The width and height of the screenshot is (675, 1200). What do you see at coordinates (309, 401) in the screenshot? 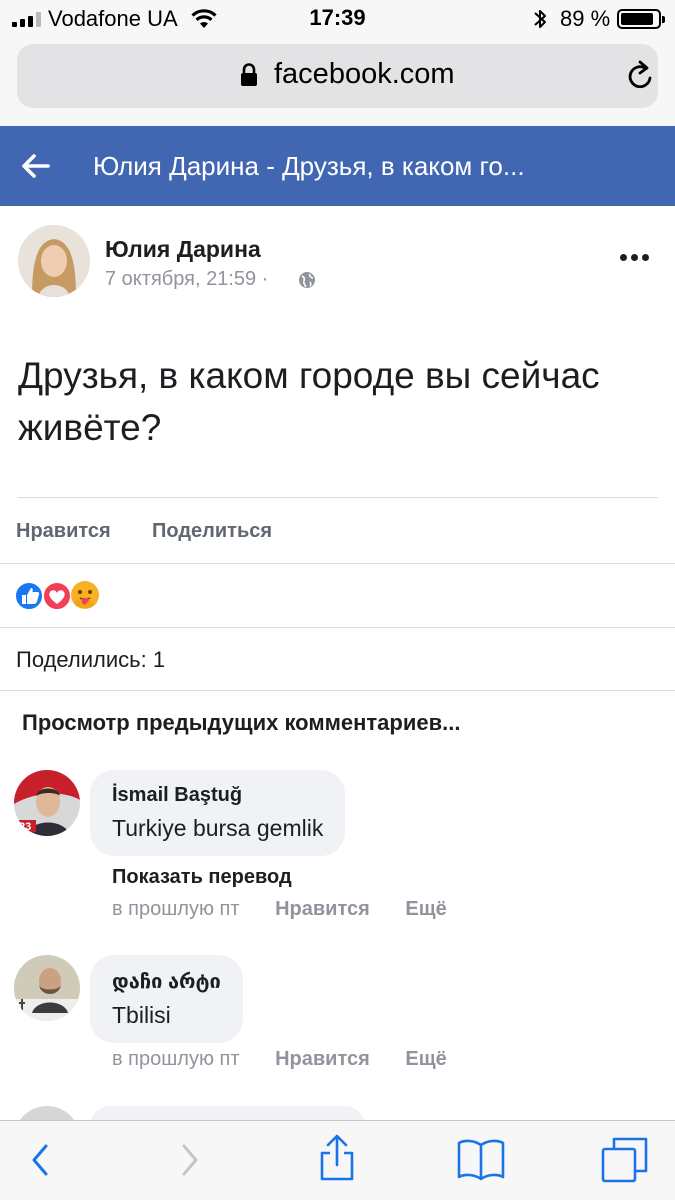
I see `post-text: Друзья, в каком городе вы сейчас живёте?` at bounding box center [309, 401].